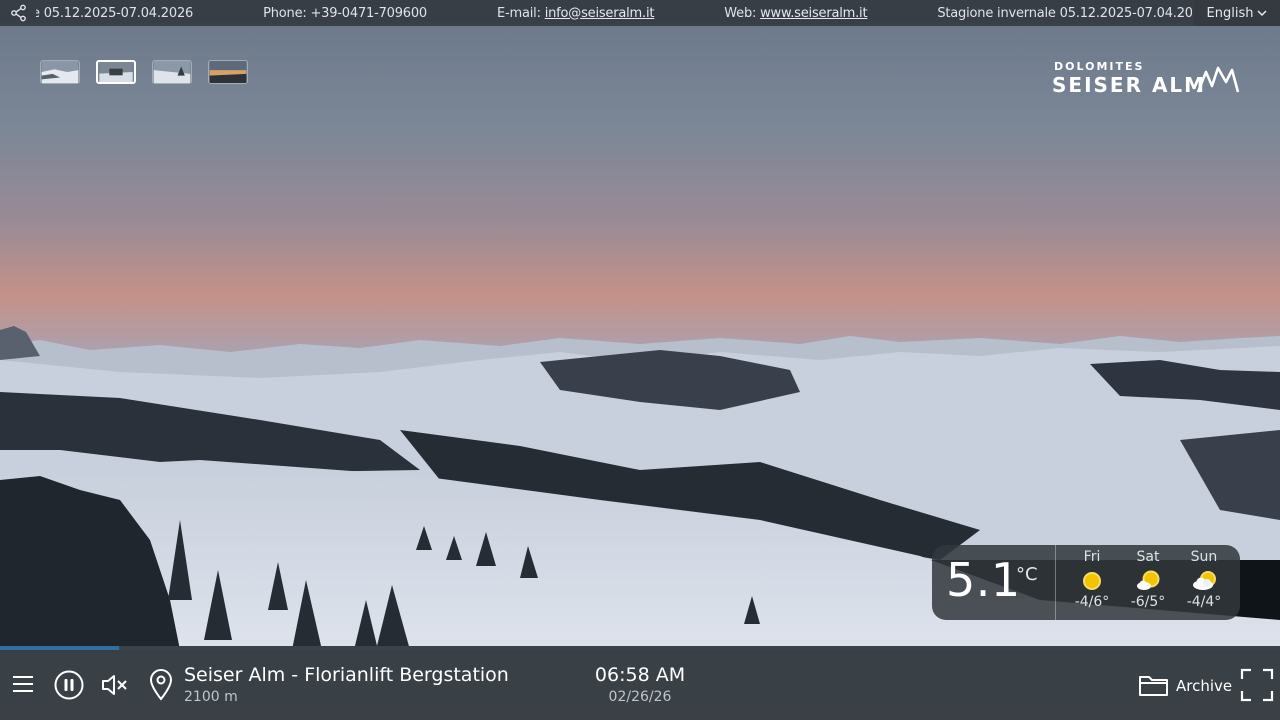 Image resolution: width=1280 pixels, height=720 pixels. I want to click on seiser-alm-logo: DOLOMITES SEISER ALM, so click(1146, 80).